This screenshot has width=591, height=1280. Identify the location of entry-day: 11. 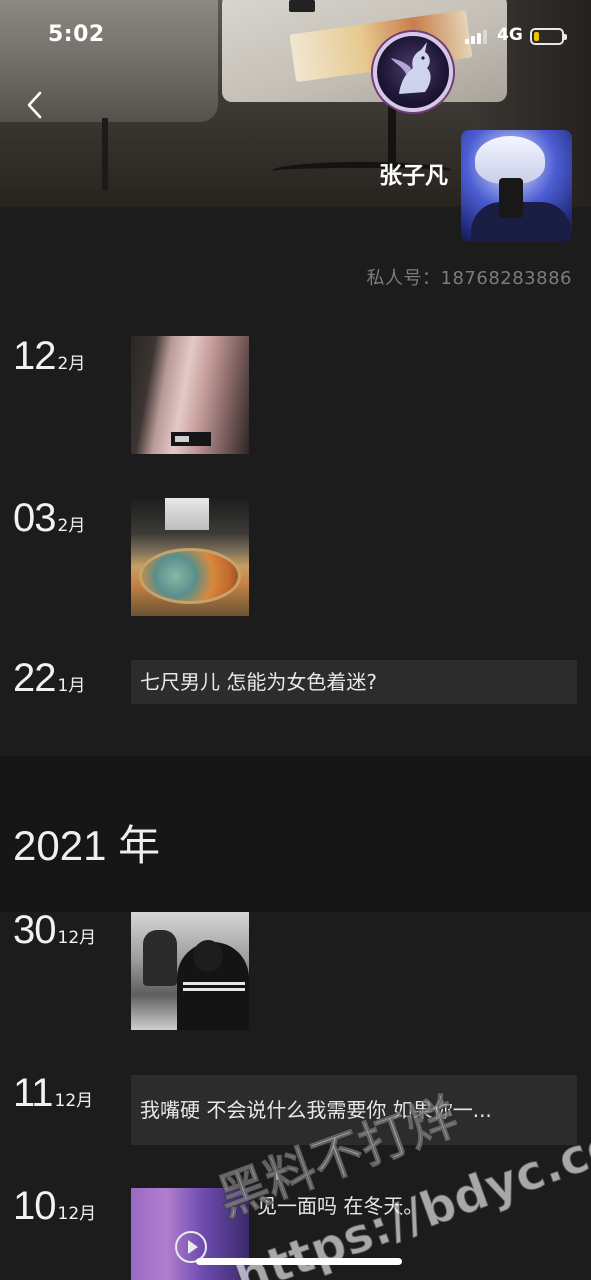
(33, 1093).